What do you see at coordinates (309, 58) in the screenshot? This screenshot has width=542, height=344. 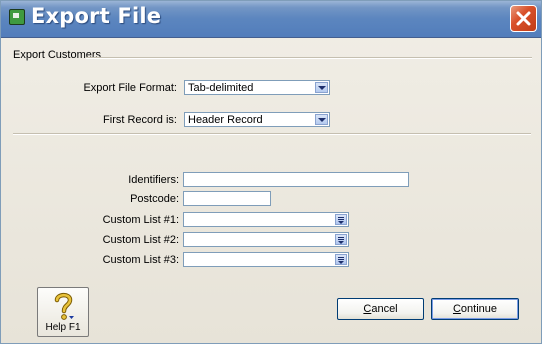 I see `group-divider` at bounding box center [309, 58].